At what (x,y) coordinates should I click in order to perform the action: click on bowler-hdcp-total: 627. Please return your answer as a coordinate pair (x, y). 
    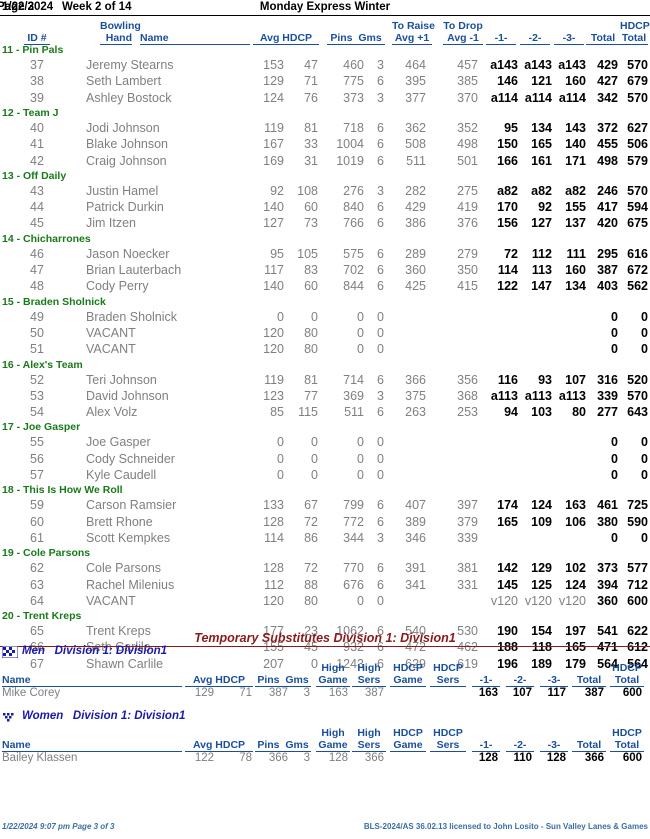
    Looking at the image, I should click on (637, 127).